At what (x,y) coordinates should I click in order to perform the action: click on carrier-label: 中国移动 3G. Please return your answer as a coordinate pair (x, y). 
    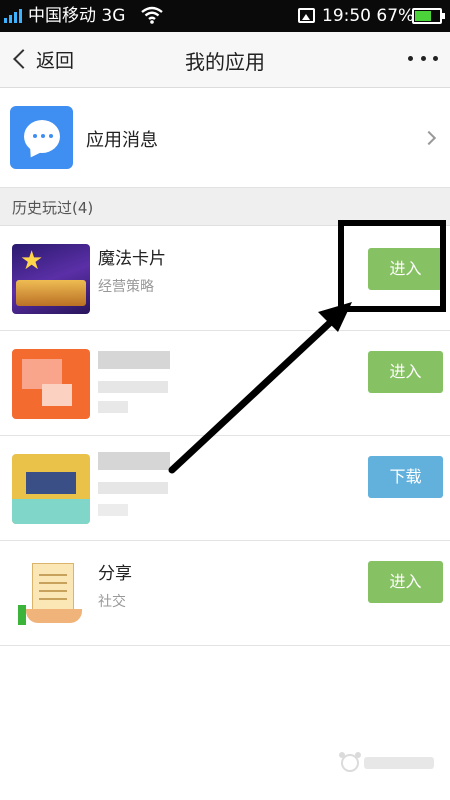
    Looking at the image, I should click on (77, 16).